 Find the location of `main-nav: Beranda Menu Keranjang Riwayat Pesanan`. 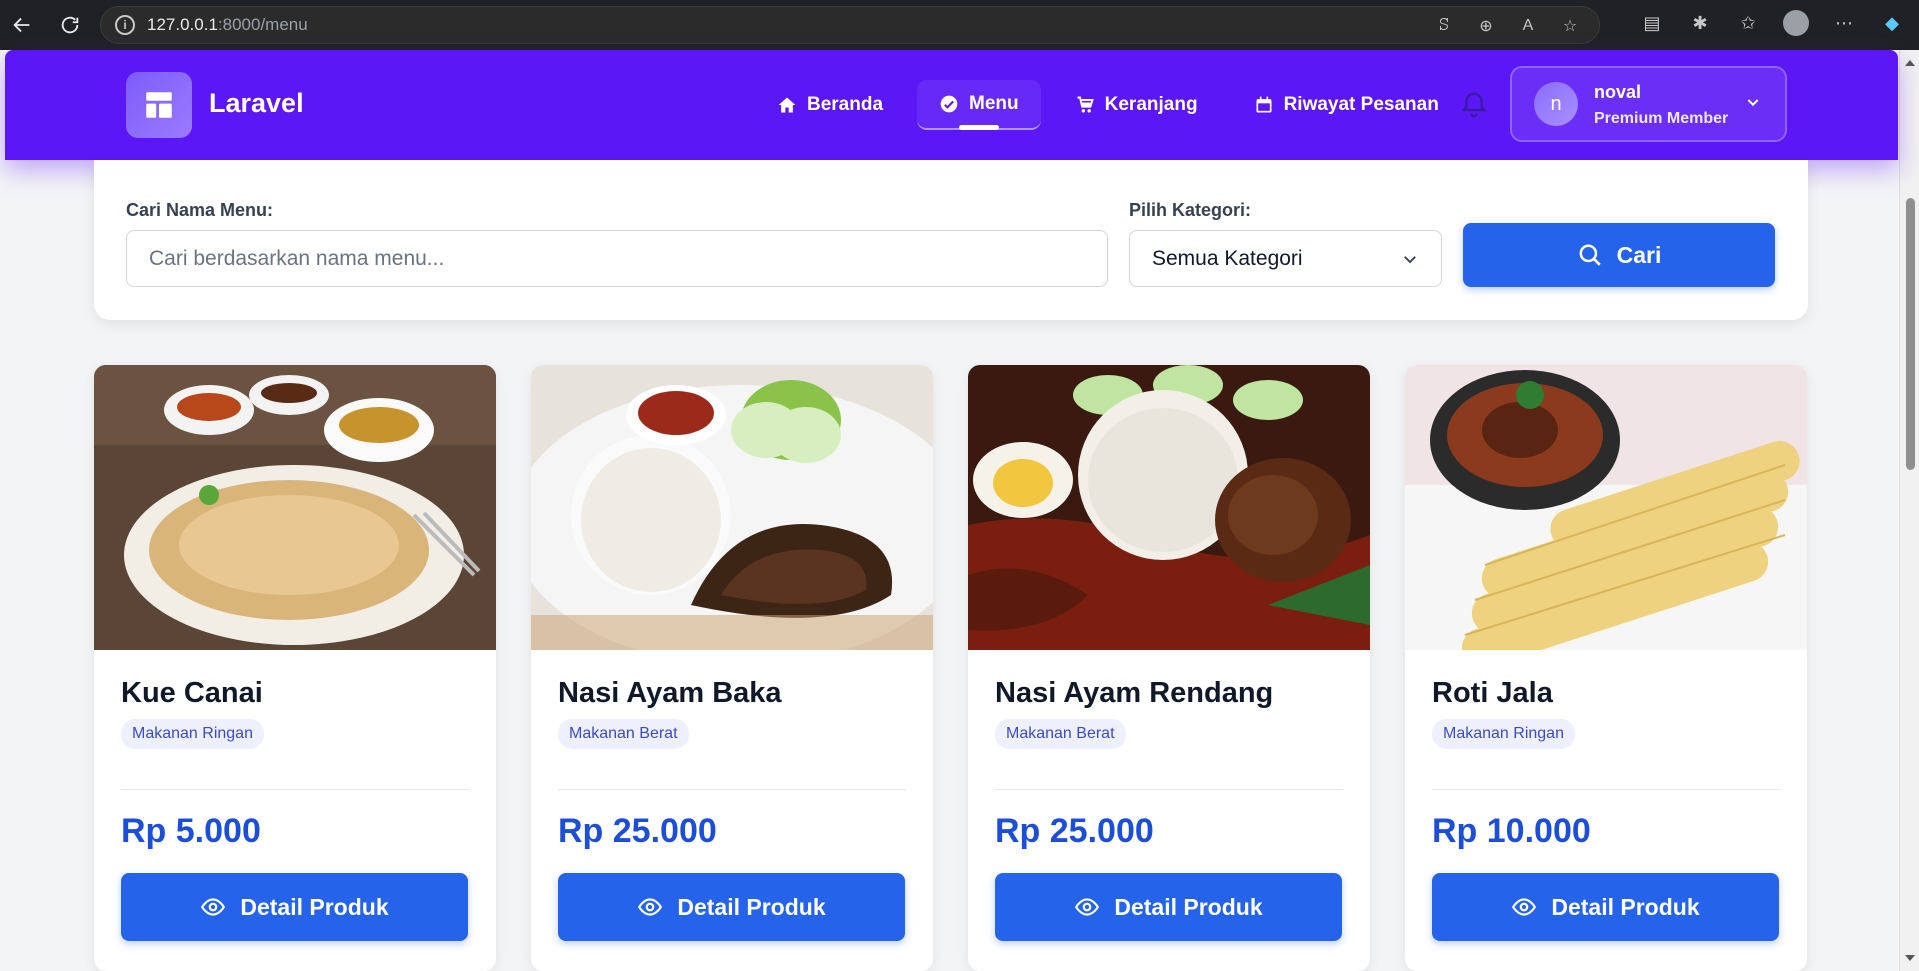

main-nav: Beranda Menu Keranjang Riwayat Pesanan is located at coordinates (1114, 105).